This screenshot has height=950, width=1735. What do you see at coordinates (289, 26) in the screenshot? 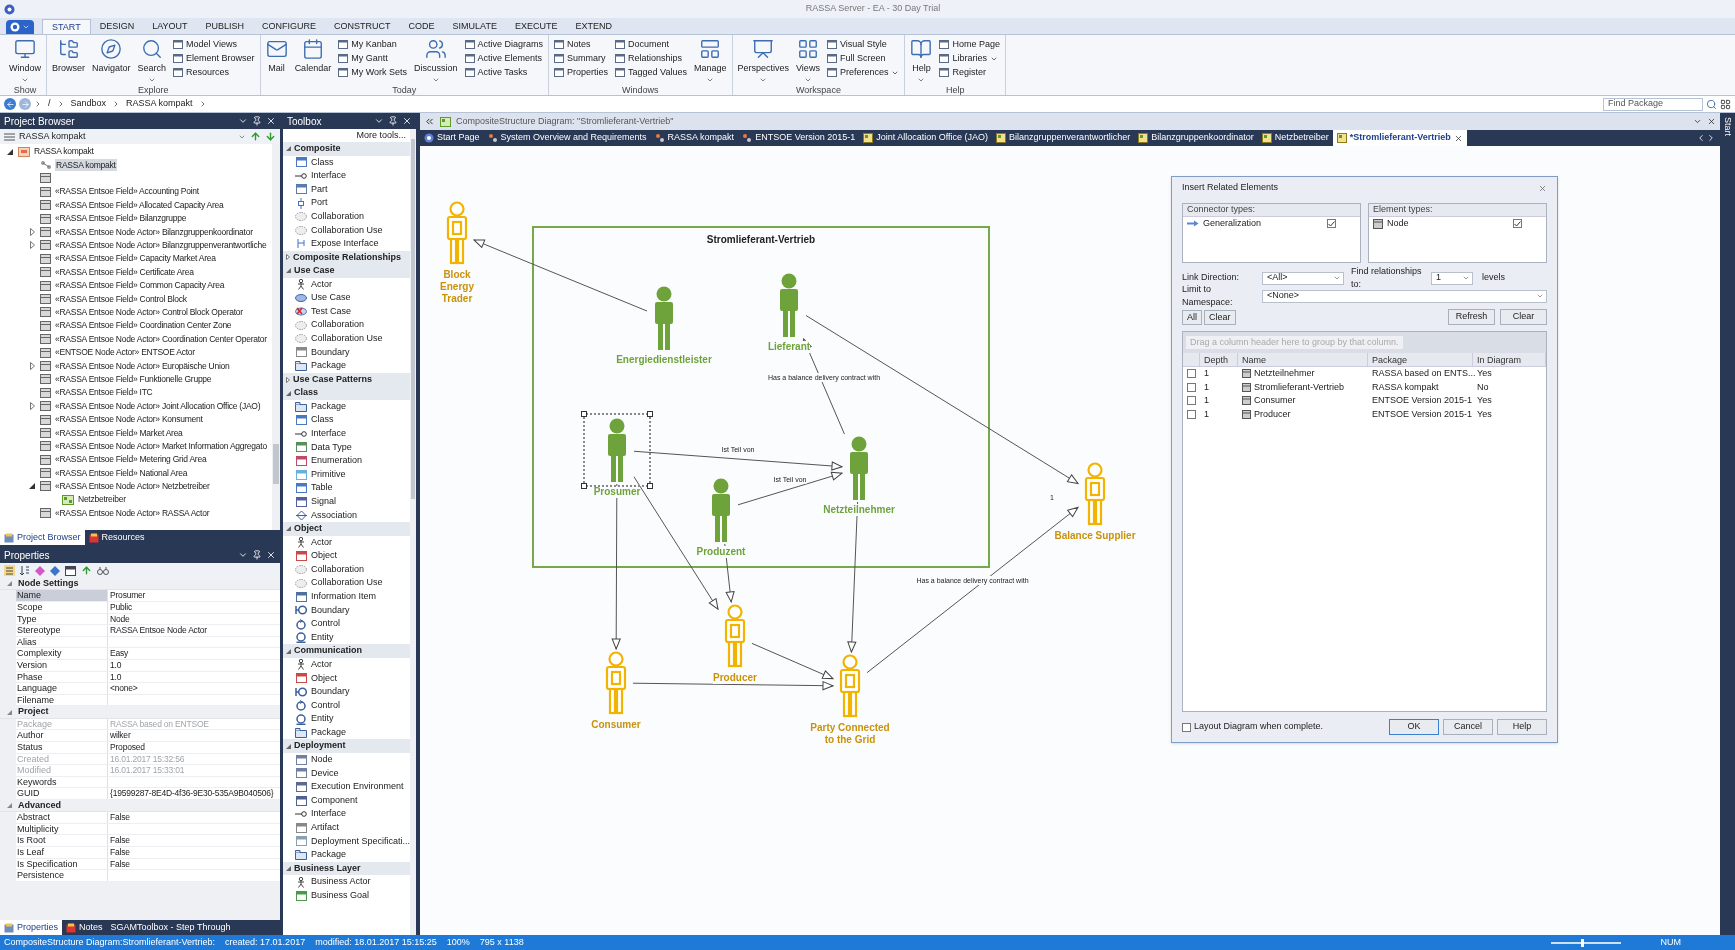
I see `ribbon-tab: CONFIGURE` at bounding box center [289, 26].